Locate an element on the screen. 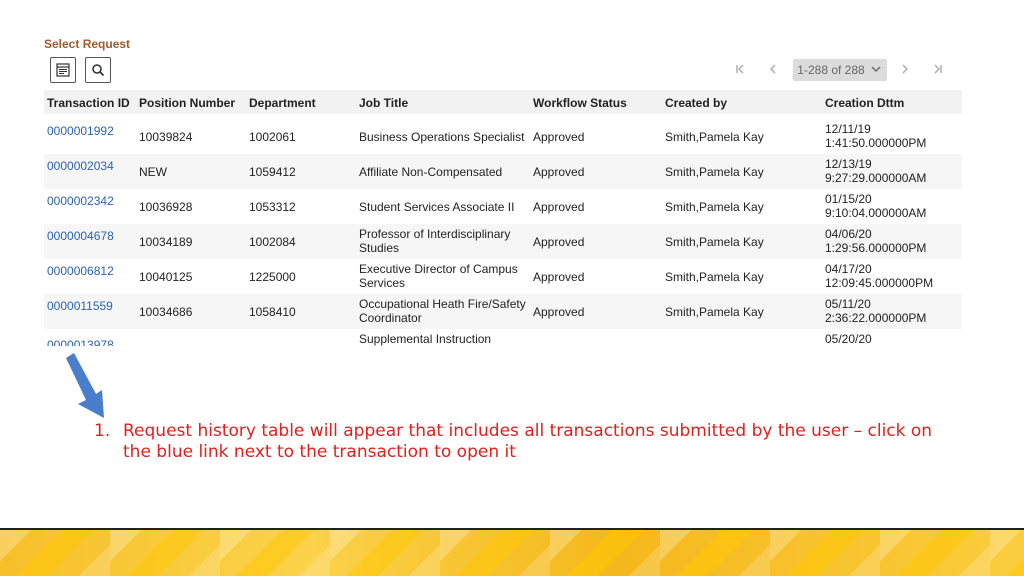  department: 1058410 is located at coordinates (272, 312).